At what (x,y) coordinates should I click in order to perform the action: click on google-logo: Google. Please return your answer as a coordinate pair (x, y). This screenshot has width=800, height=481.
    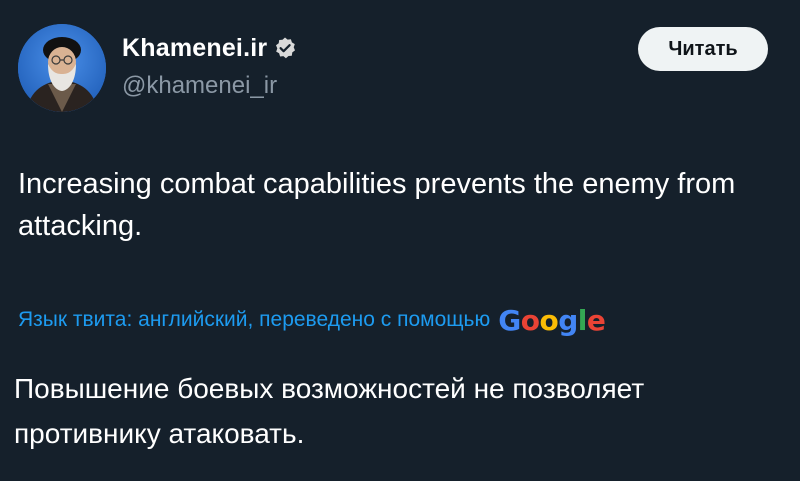
    Looking at the image, I should click on (552, 320).